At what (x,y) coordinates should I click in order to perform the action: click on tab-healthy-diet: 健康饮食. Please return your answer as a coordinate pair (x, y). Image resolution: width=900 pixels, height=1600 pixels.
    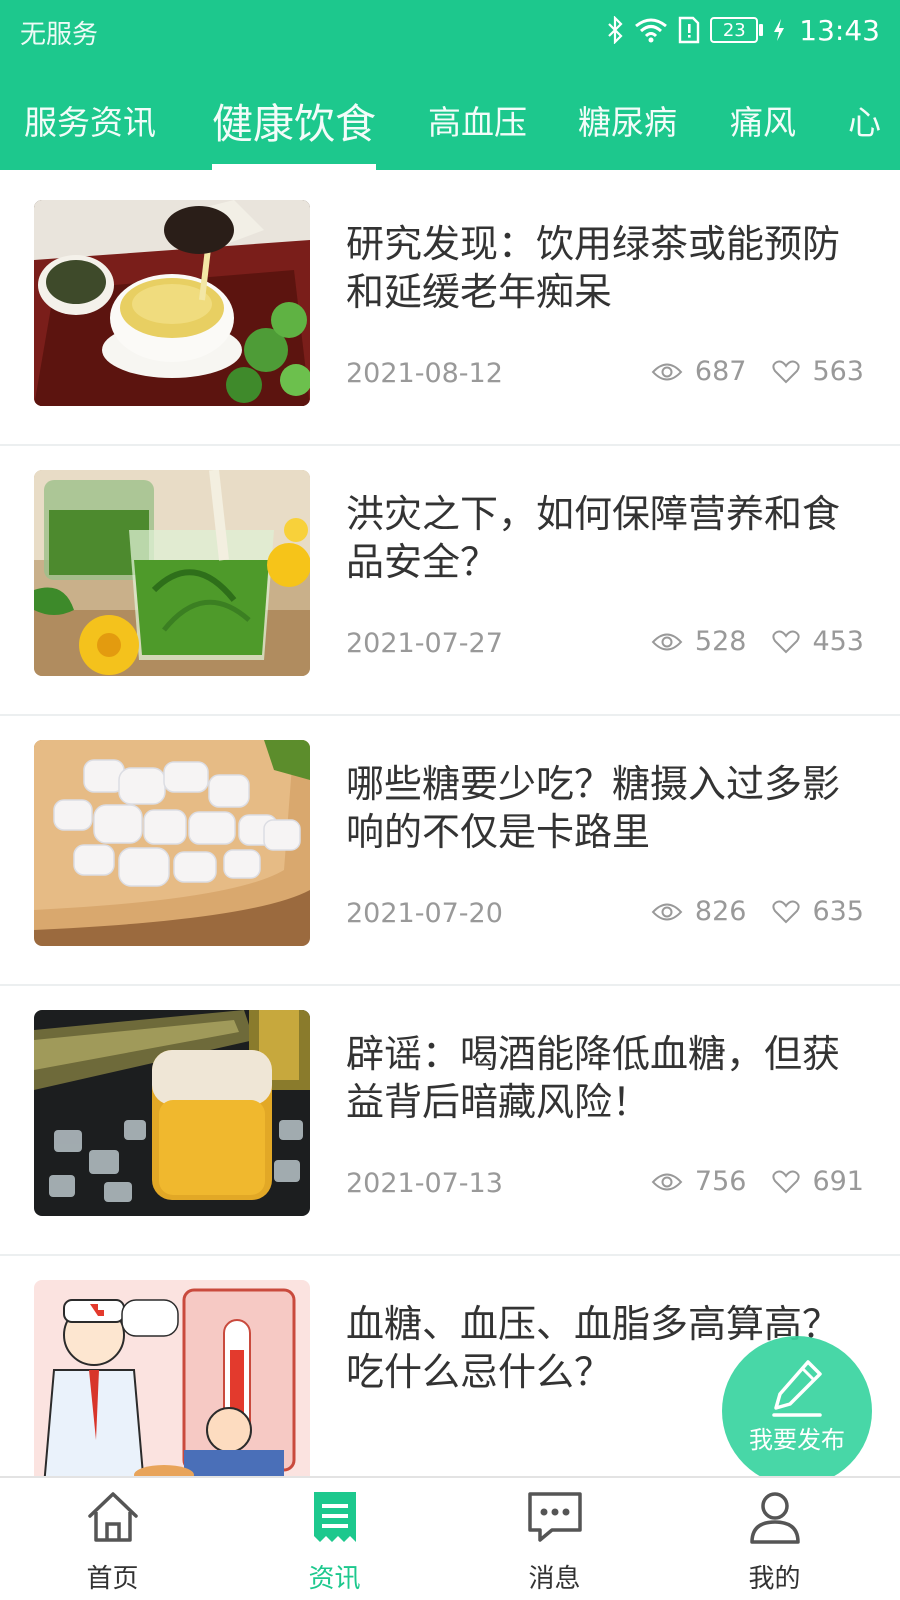
    Looking at the image, I should click on (294, 125).